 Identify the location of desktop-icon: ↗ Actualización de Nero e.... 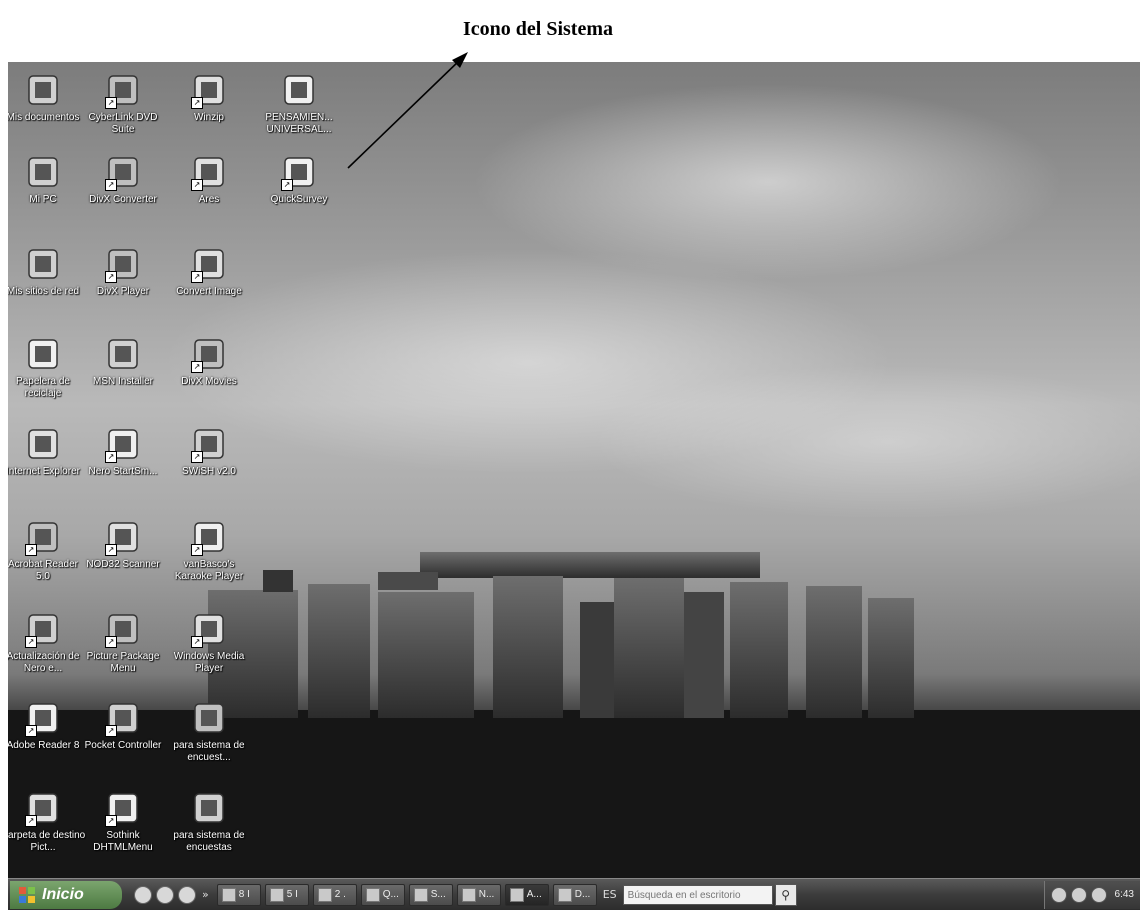
(47, 642).